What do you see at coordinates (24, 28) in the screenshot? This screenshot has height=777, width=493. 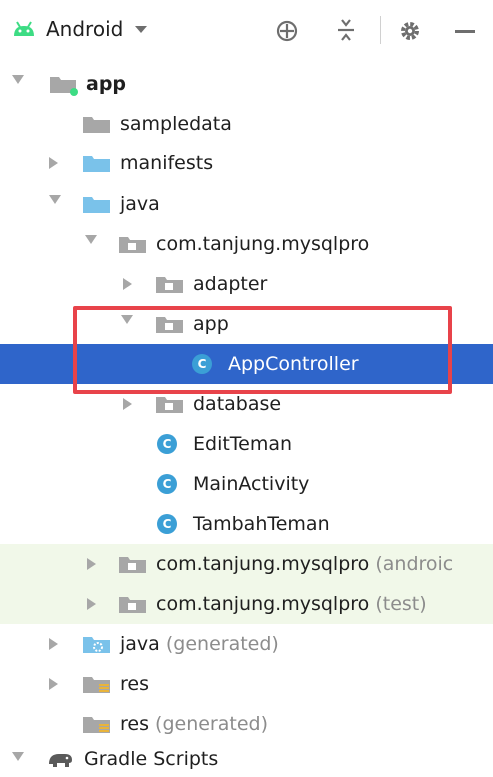 I see `android-icon` at bounding box center [24, 28].